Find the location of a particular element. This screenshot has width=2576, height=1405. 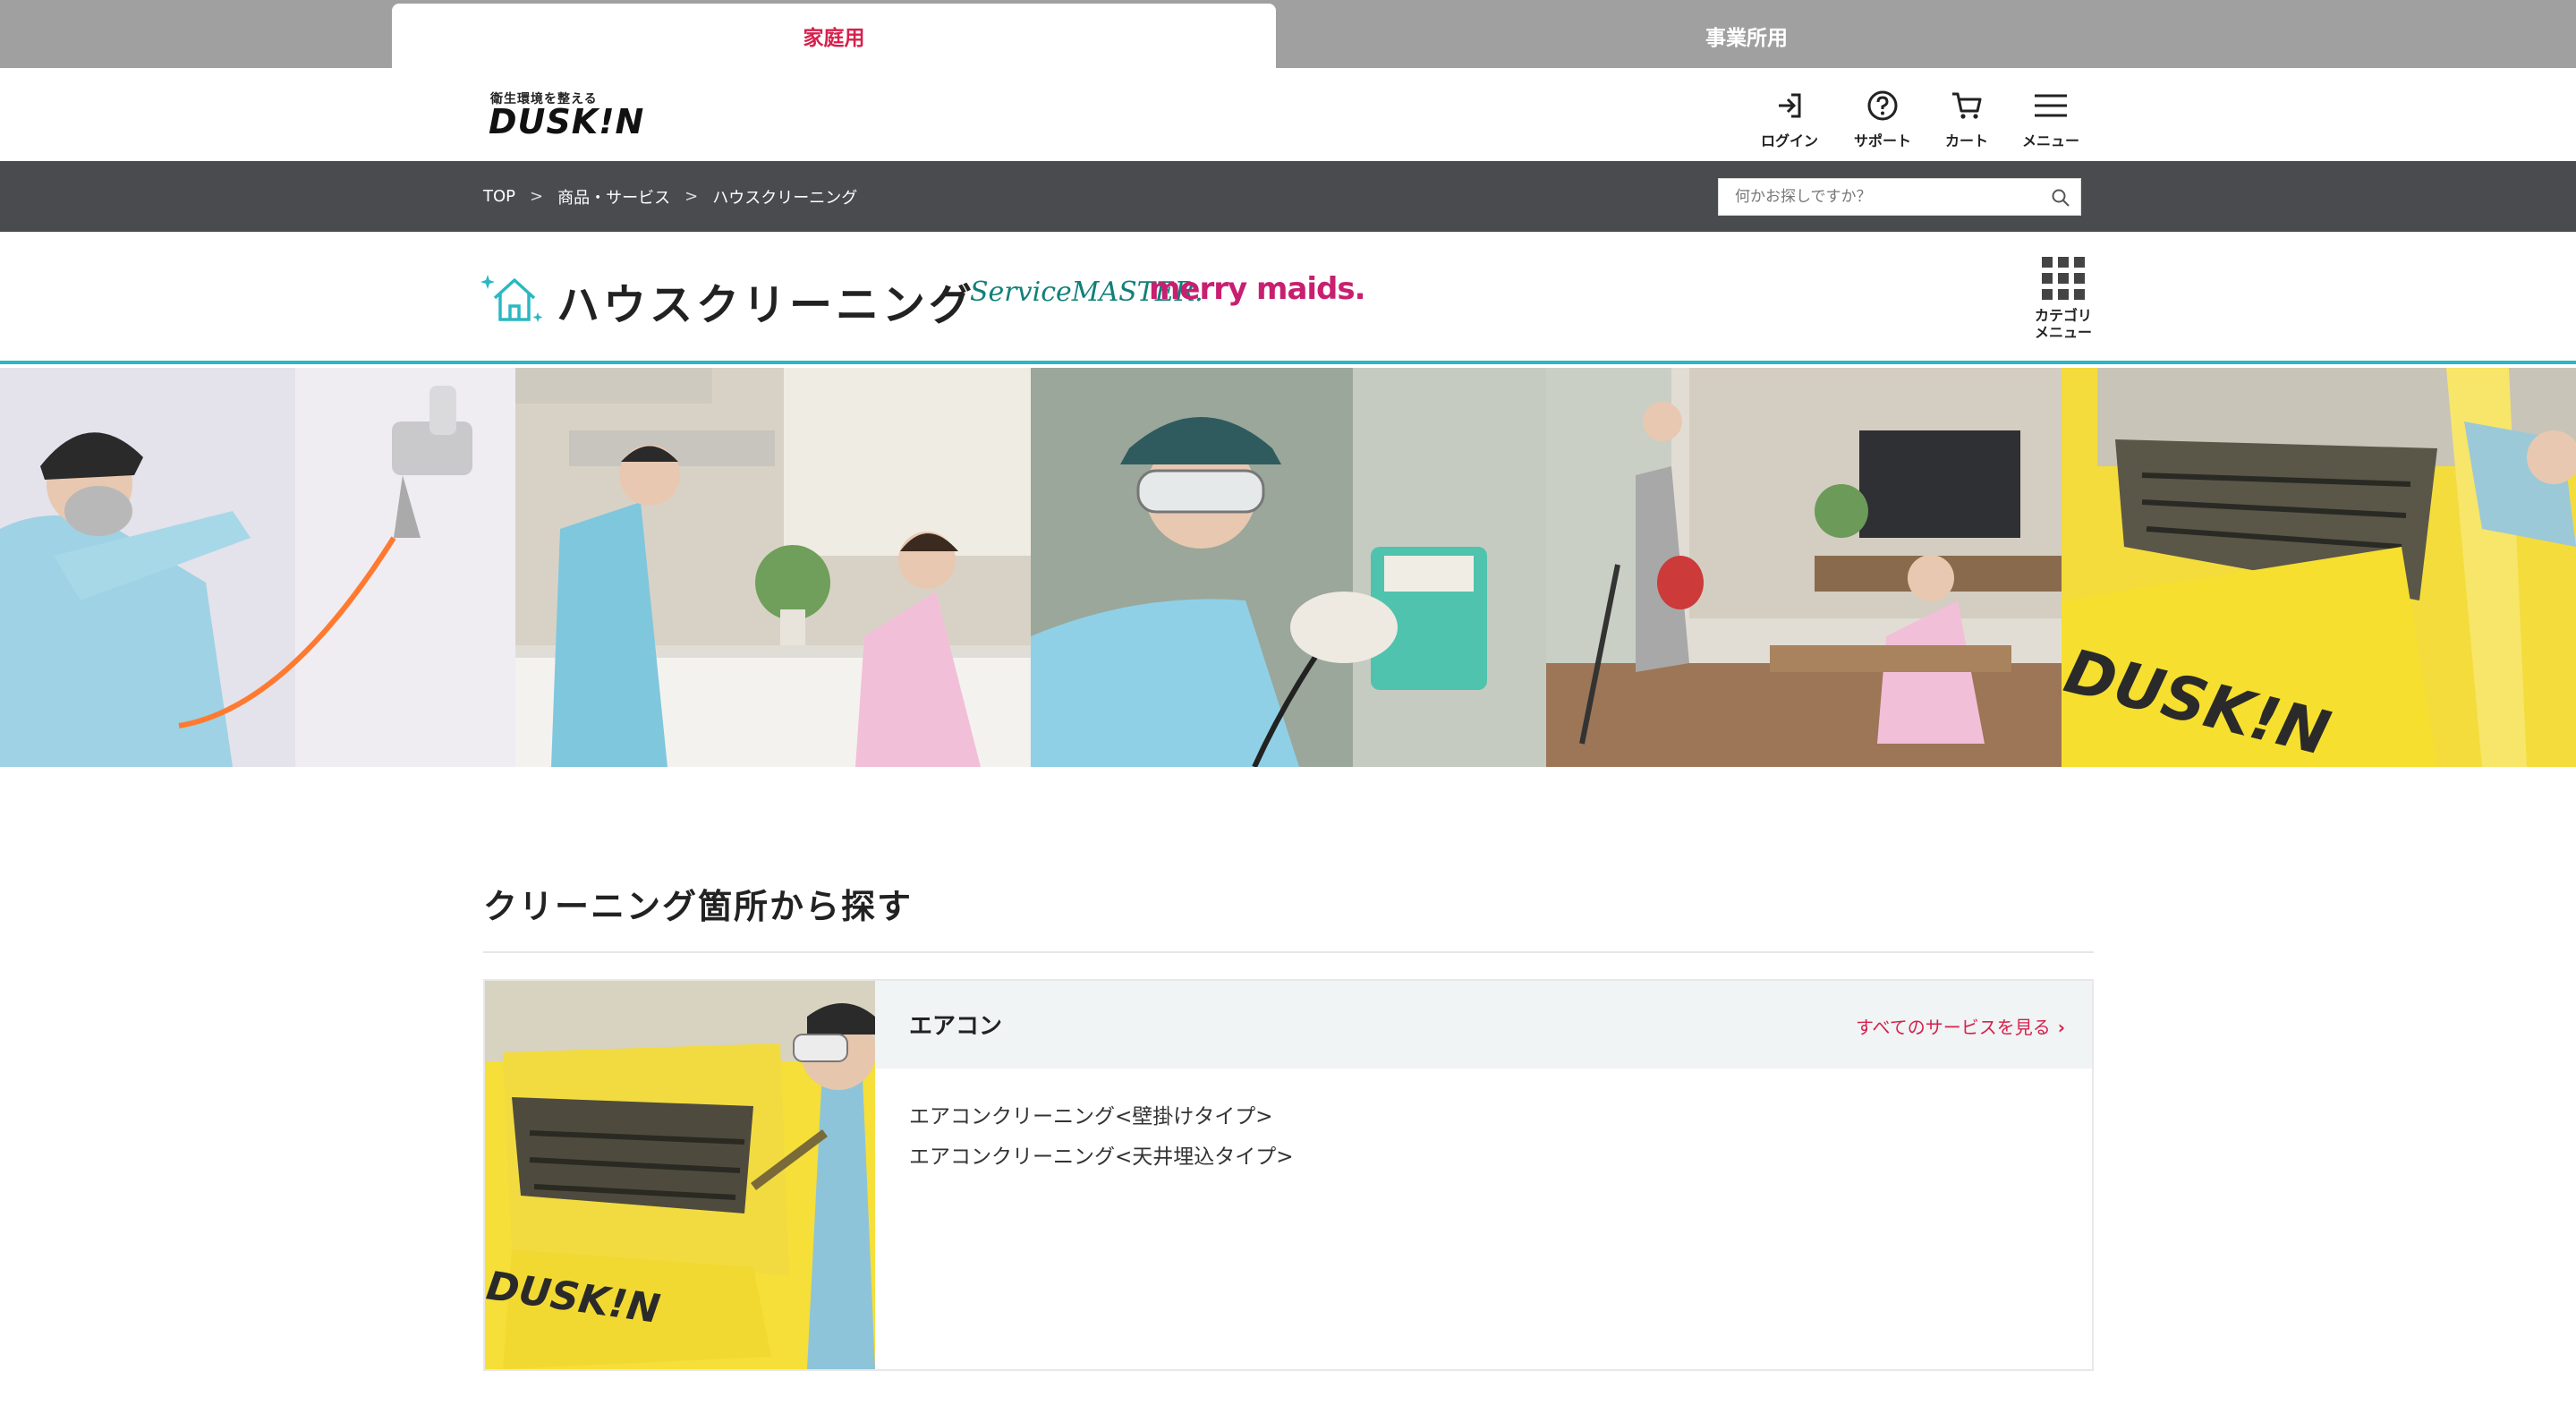

logo-wordmark: DUSK!N is located at coordinates (567, 121).